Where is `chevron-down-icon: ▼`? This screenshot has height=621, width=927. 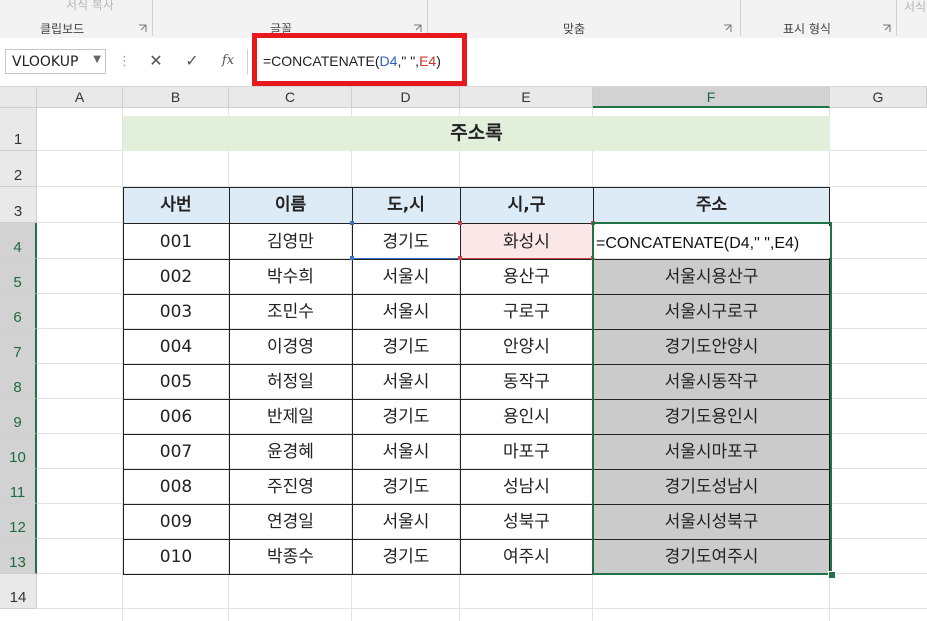
chevron-down-icon: ▼ is located at coordinates (97, 59).